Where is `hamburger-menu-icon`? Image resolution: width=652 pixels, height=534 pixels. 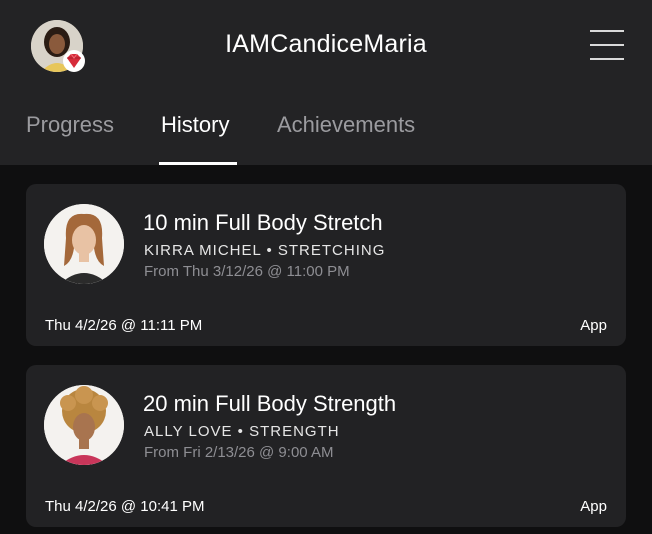
hamburger-menu-icon is located at coordinates (607, 45).